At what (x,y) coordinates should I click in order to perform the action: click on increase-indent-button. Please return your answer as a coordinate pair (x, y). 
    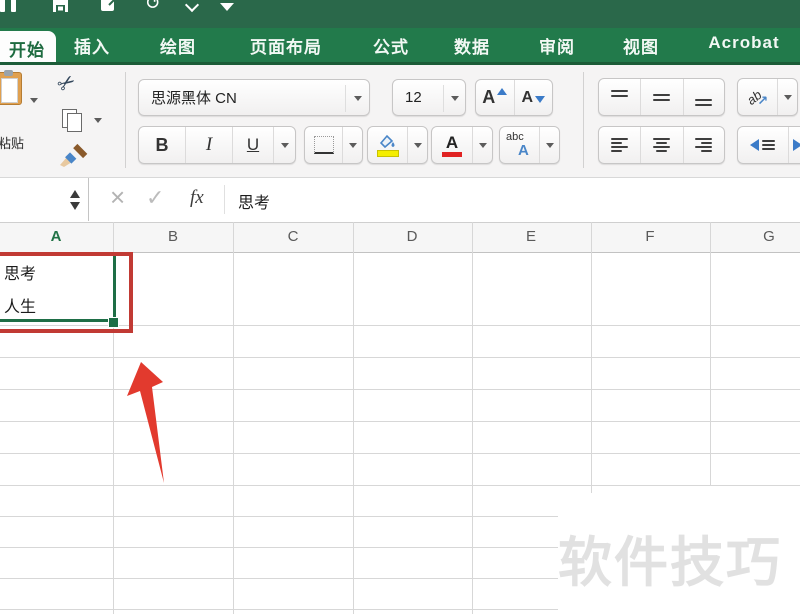
    Looking at the image, I should click on (794, 145).